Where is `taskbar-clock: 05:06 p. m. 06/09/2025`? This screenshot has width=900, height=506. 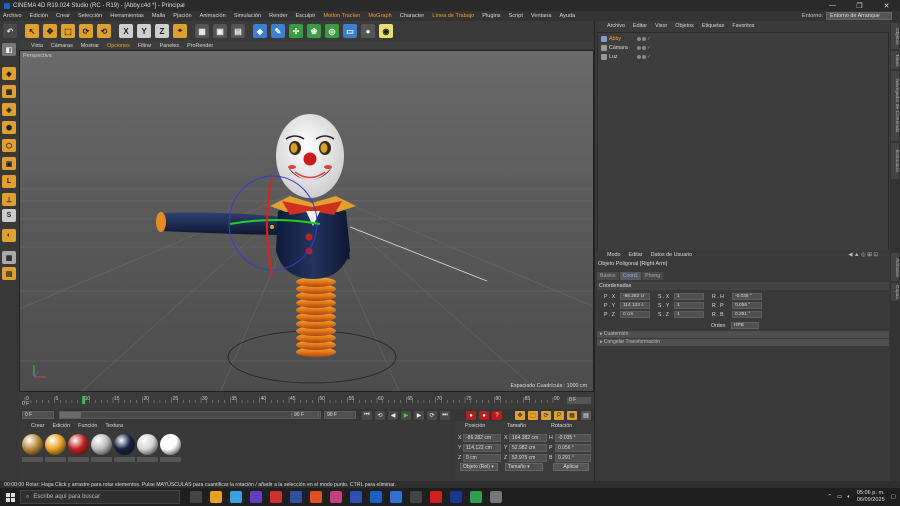
taskbar-clock: 05:06 p. m. 06/09/2025 is located at coordinates (871, 497).